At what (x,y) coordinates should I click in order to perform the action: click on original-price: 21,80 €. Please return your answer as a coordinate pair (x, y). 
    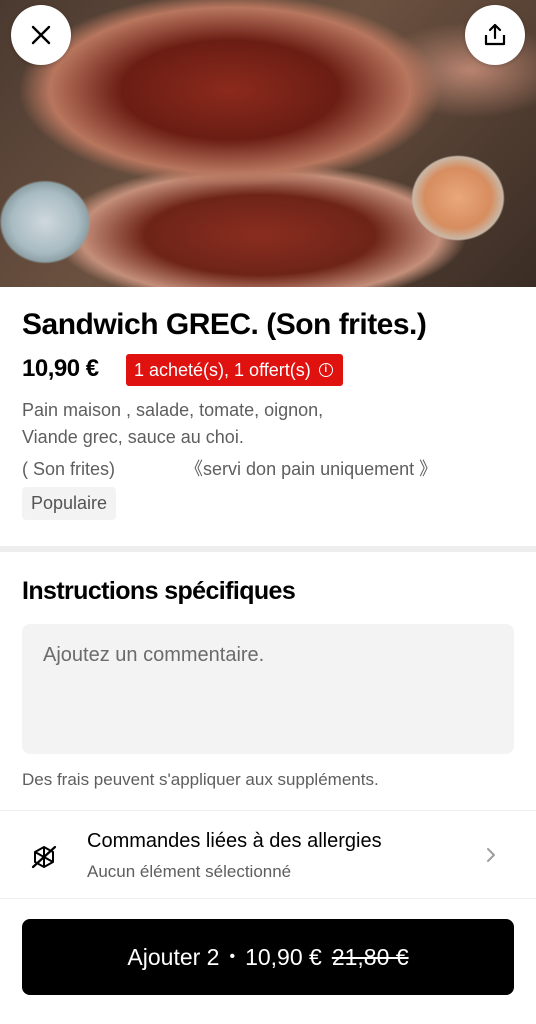
    Looking at the image, I should click on (370, 956).